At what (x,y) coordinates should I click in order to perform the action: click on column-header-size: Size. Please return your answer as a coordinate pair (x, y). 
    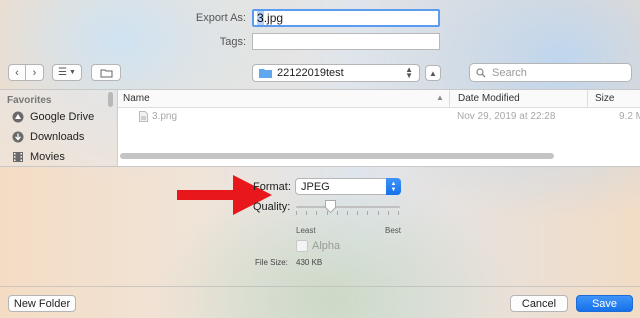
    Looking at the image, I should click on (604, 98).